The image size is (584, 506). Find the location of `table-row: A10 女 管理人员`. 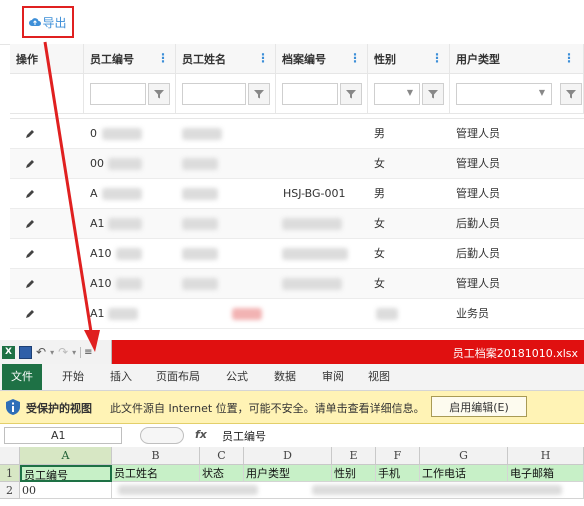

table-row: A10 女 管理人员 is located at coordinates (297, 284).